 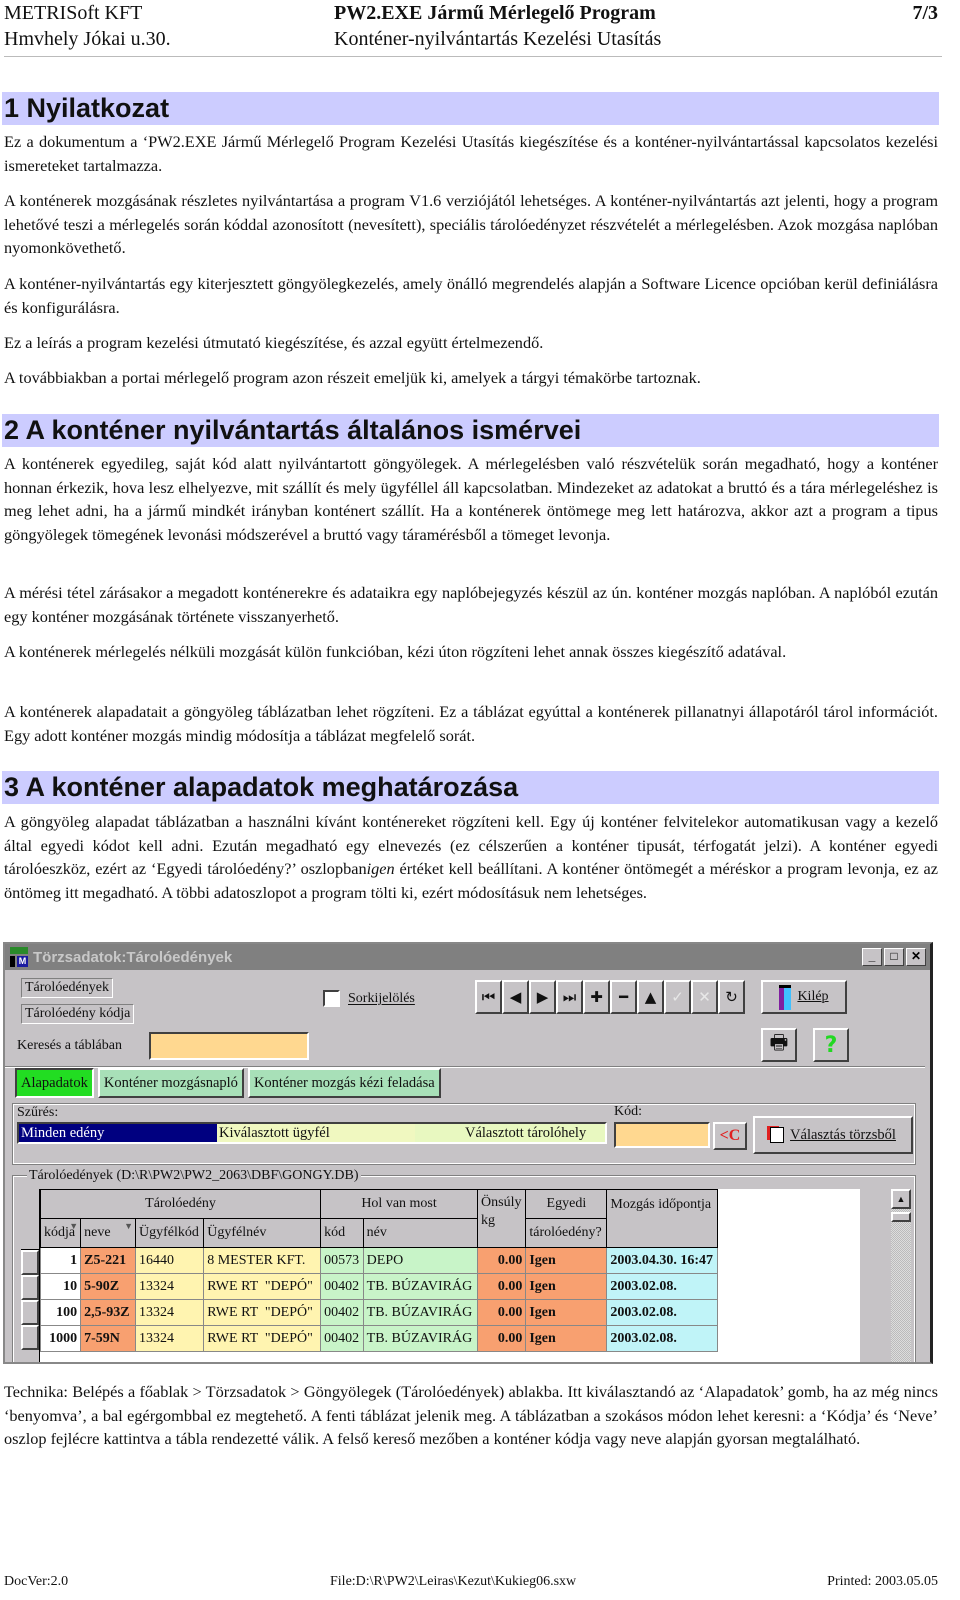 I want to click on filter-option-selected-client: Kiválasztott ügyfél, so click(x=316, y=1133).